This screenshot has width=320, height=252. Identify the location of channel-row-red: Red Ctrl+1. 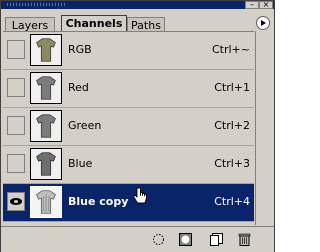
(128, 89).